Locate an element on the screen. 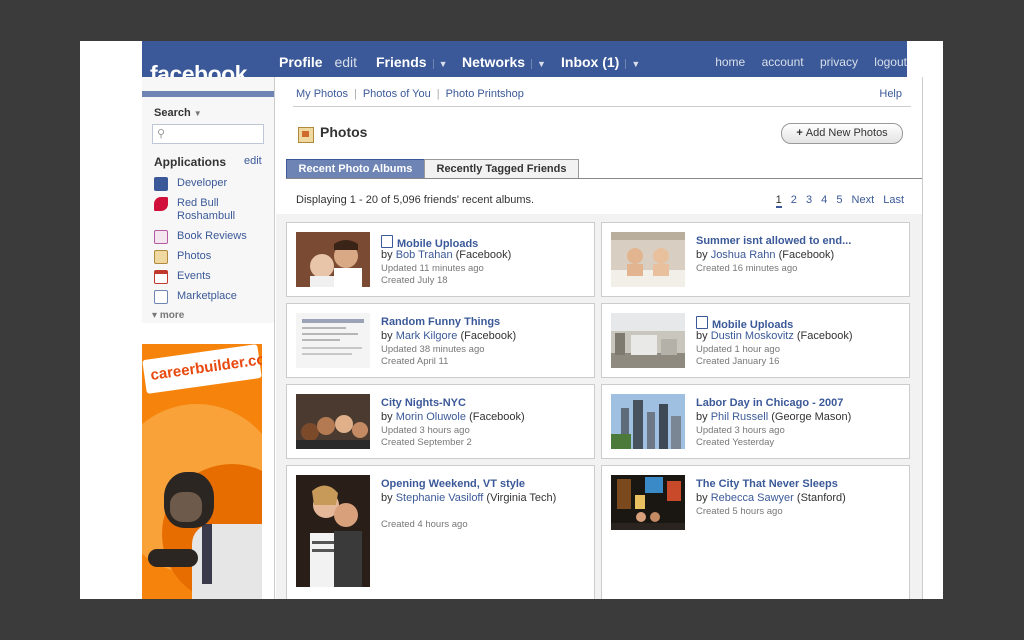  friends-dropdown-icon: ▼ is located at coordinates (440, 64).